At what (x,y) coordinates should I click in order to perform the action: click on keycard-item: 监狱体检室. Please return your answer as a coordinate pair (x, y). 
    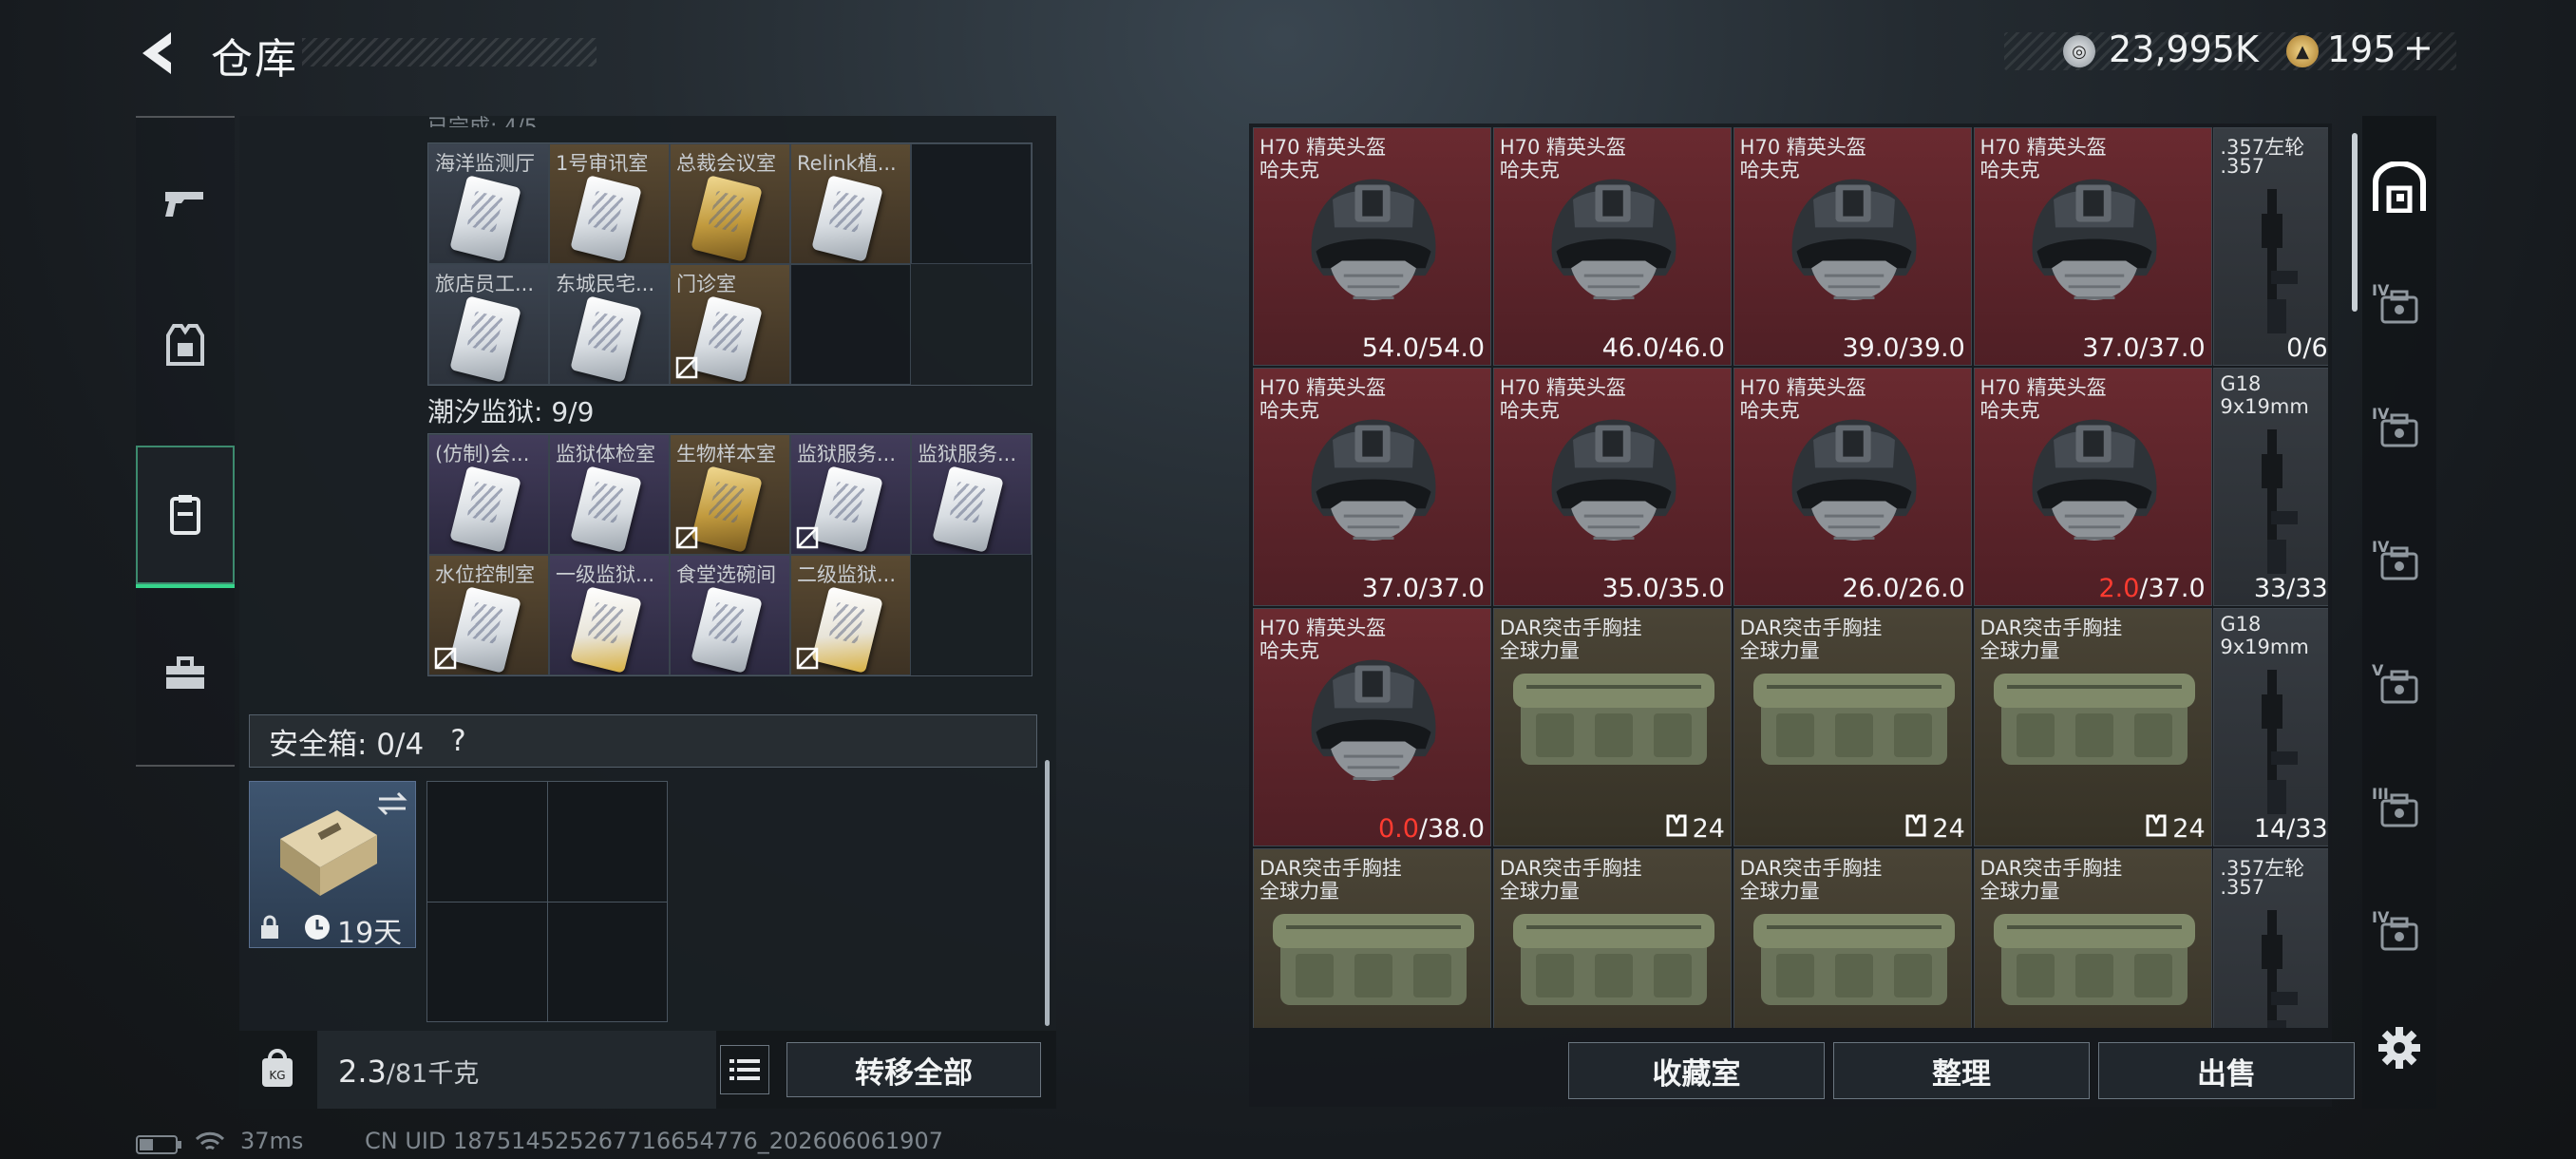
    Looking at the image, I should click on (609, 494).